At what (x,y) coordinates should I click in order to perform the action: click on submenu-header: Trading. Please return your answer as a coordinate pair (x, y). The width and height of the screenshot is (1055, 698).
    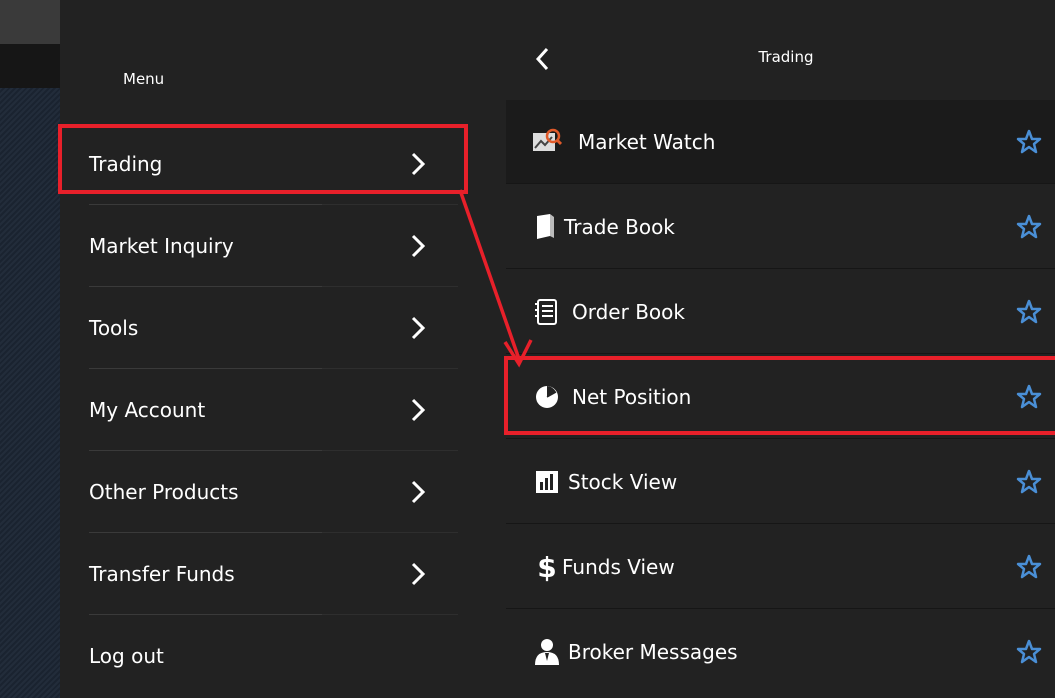
    Looking at the image, I should click on (780, 47).